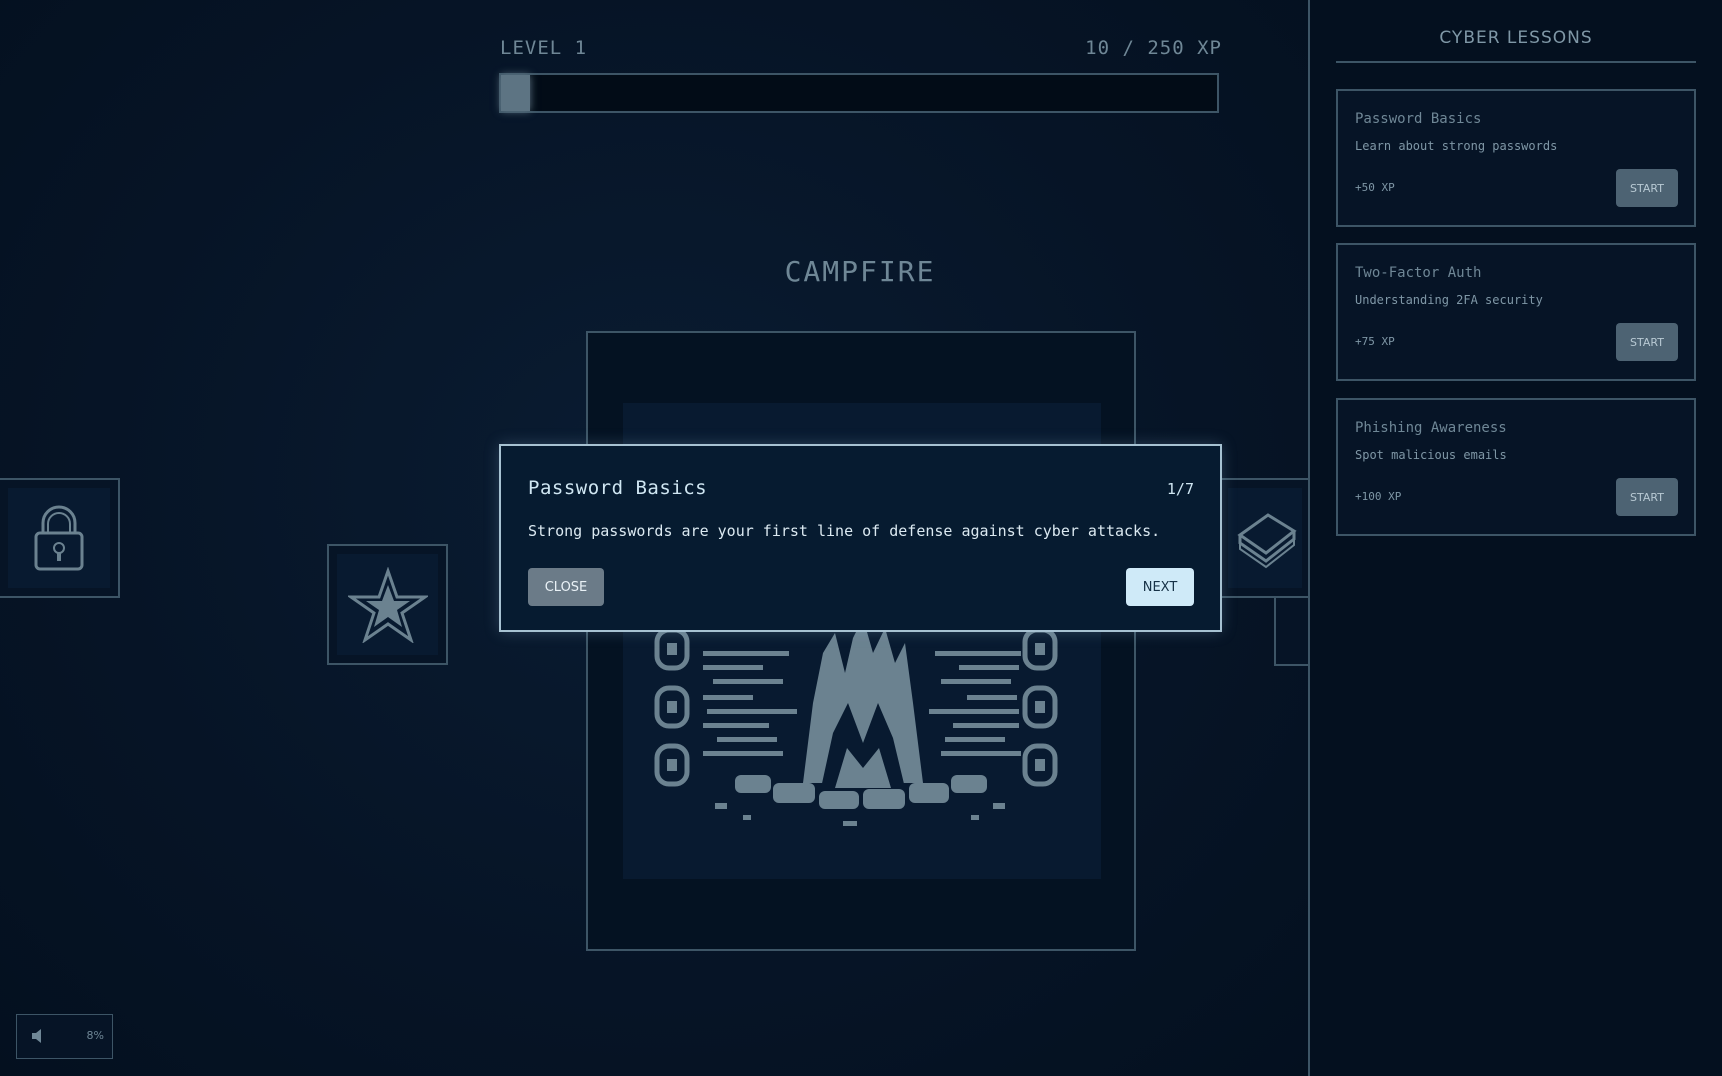 The height and width of the screenshot is (1076, 1722). Describe the element at coordinates (1516, 38) in the screenshot. I see `sidebar-title: CYBER LESSONS` at that location.